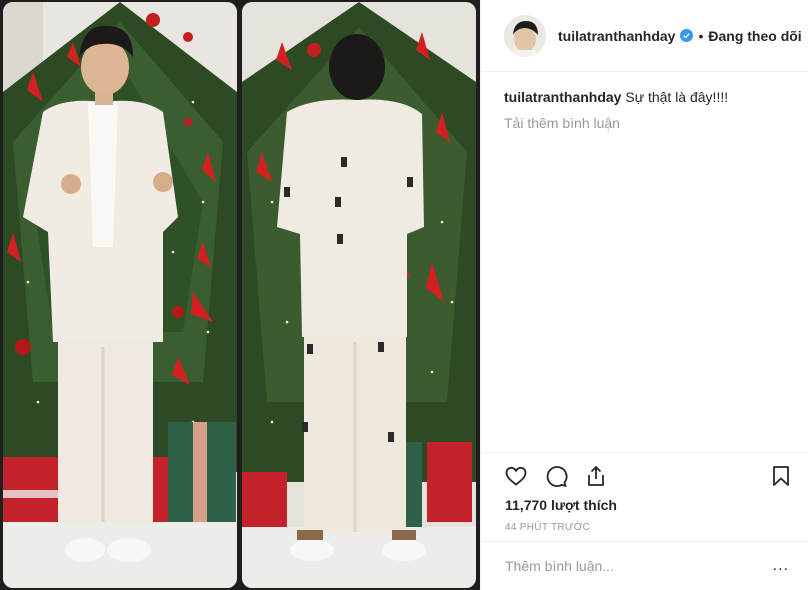 The height and width of the screenshot is (590, 808). What do you see at coordinates (616, 36) in the screenshot?
I see `username-link: tuilatranthanhday` at bounding box center [616, 36].